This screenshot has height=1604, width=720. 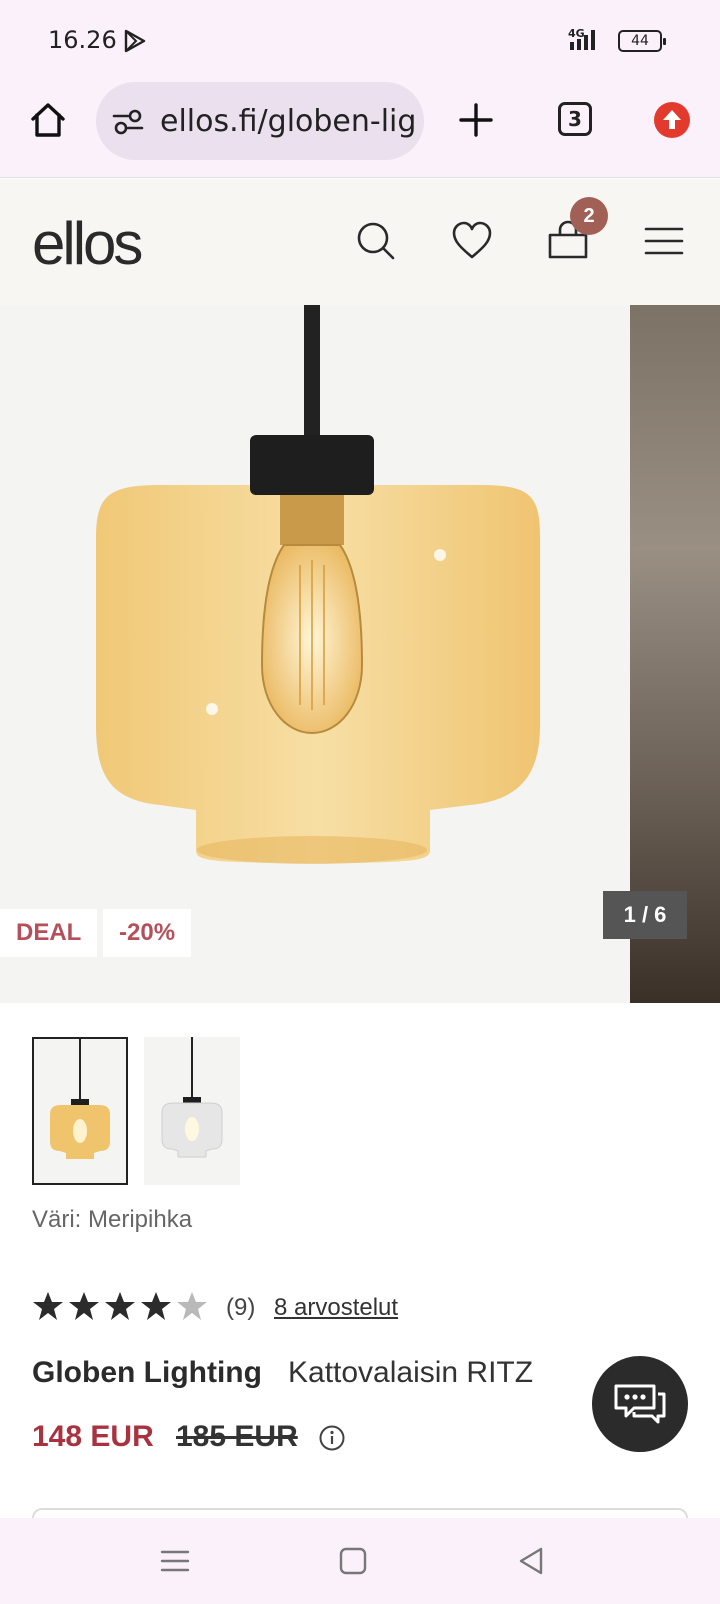 What do you see at coordinates (147, 1373) in the screenshot?
I see `product-brand: Globen Lighting` at bounding box center [147, 1373].